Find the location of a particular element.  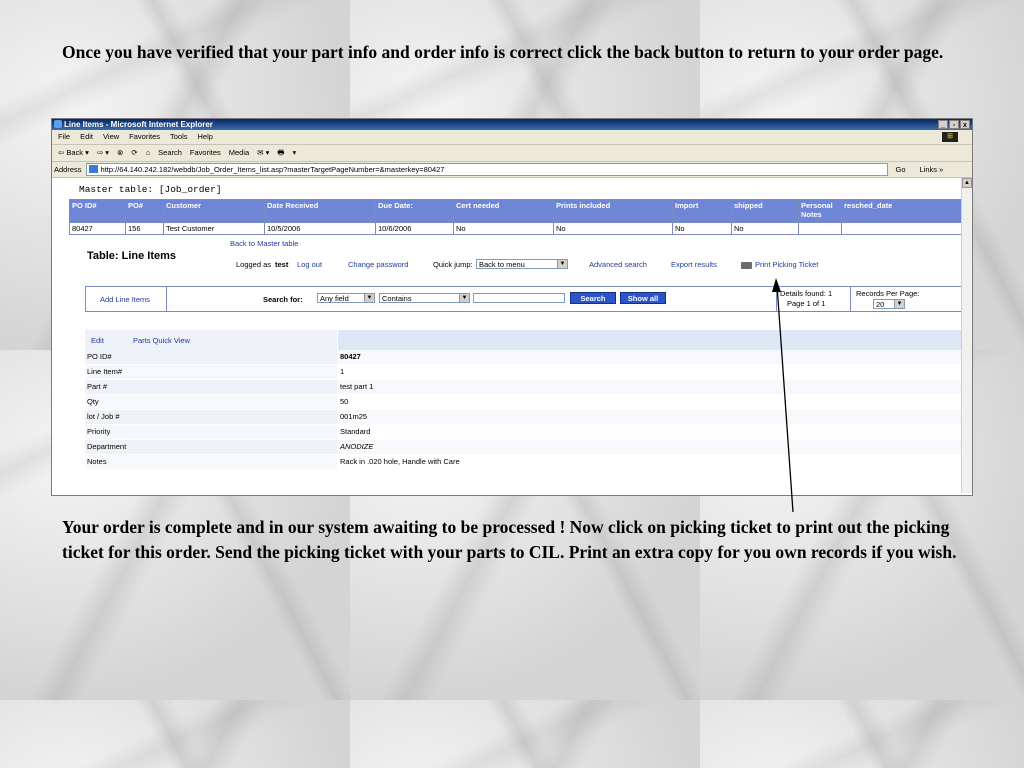

page-icon is located at coordinates (93, 169).